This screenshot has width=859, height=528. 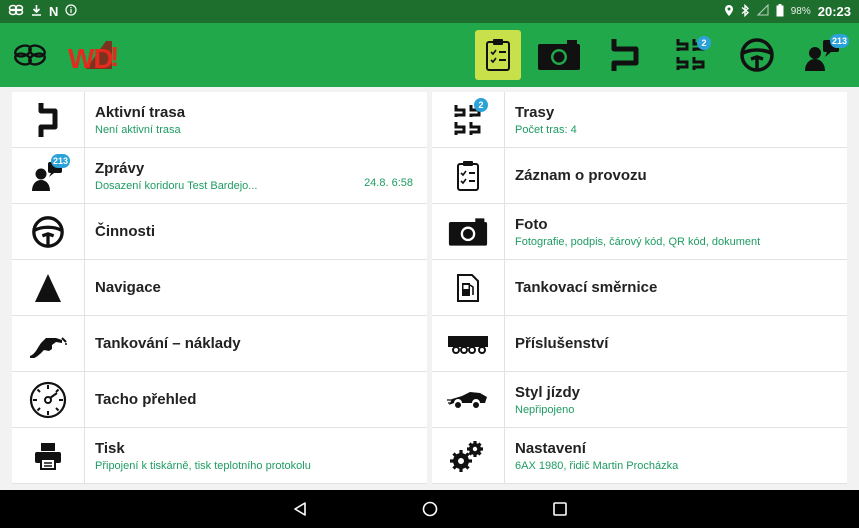 I want to click on menu-item-active-route: Aktivní trasa Není aktivní trasa, so click(x=219, y=119).